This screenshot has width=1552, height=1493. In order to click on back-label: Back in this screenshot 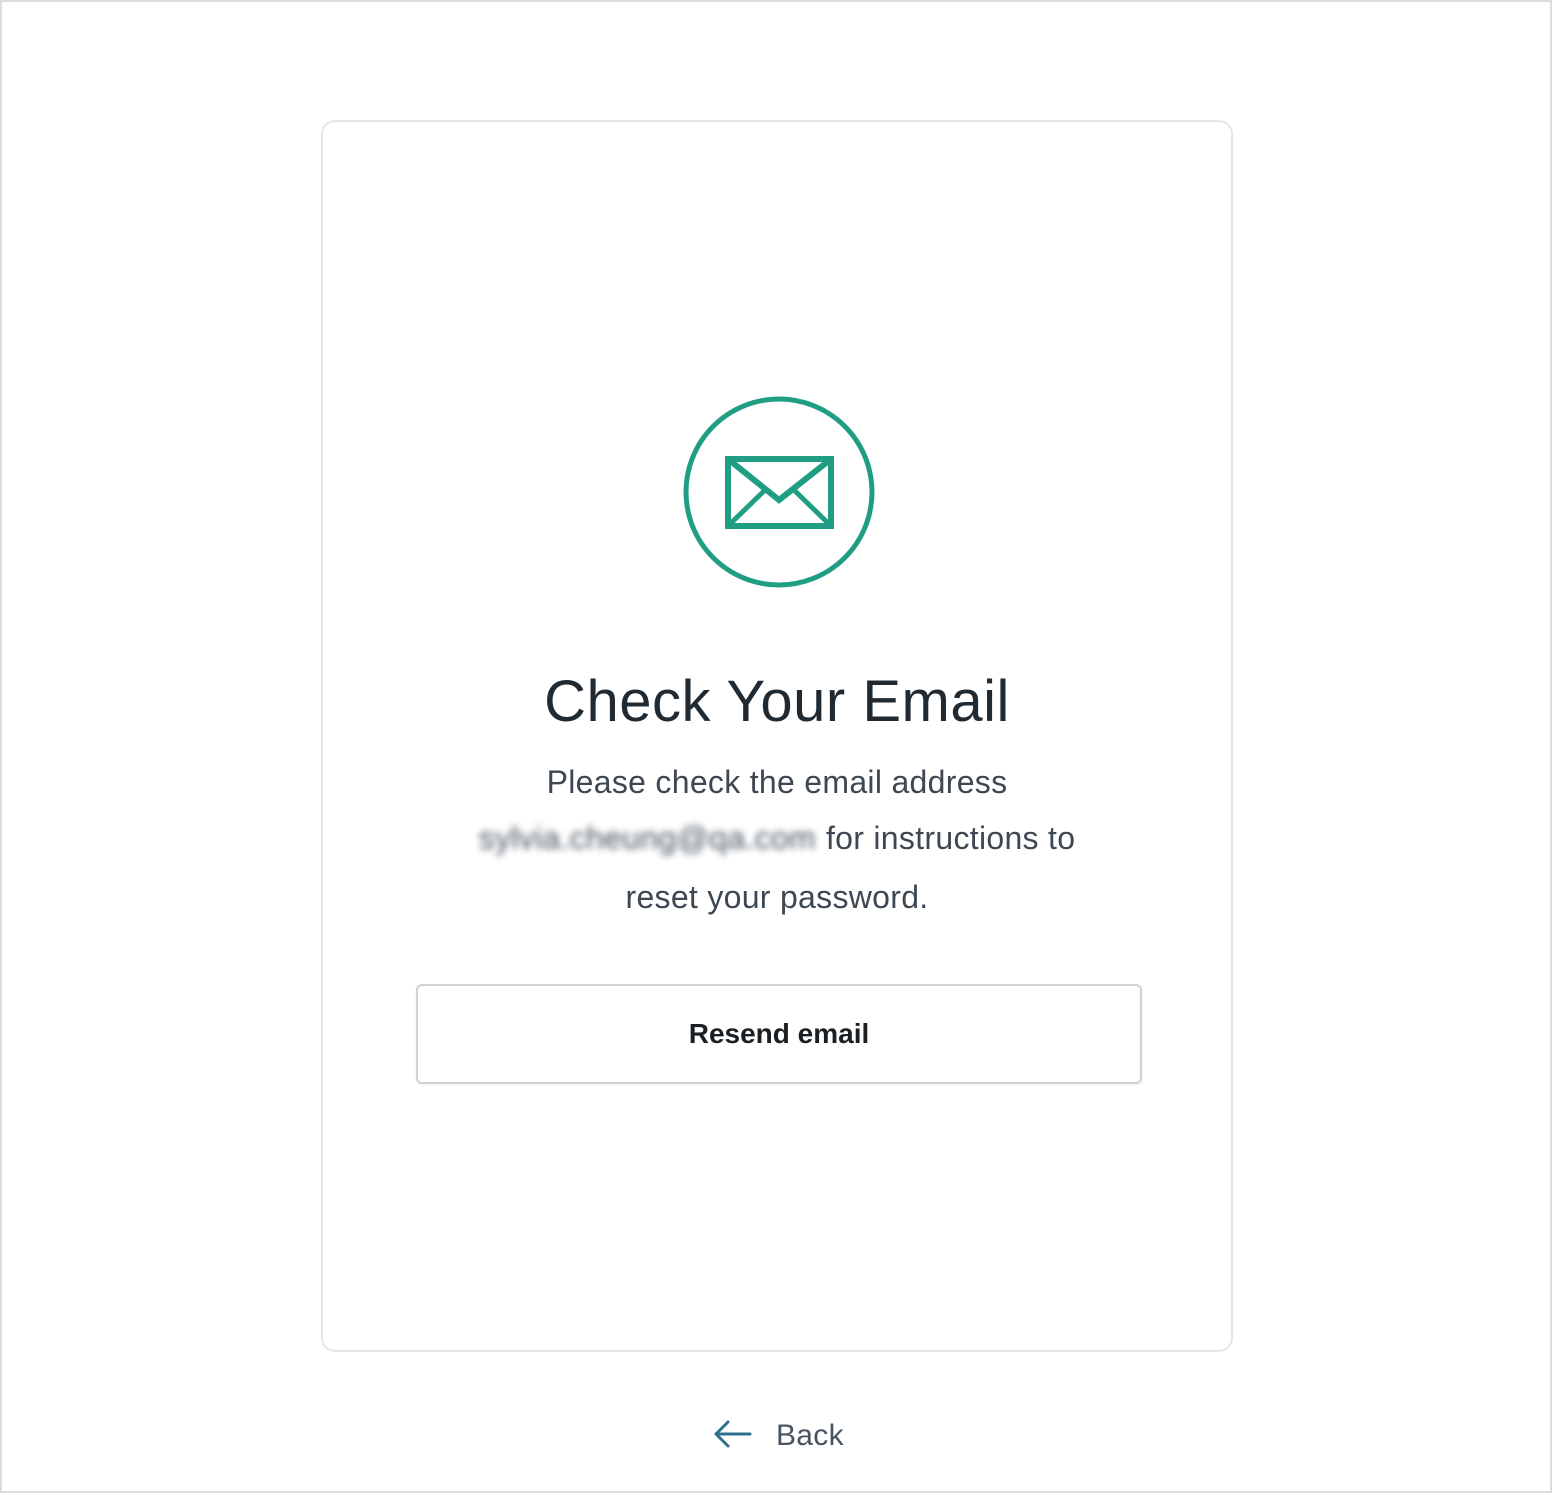, I will do `click(810, 1435)`.